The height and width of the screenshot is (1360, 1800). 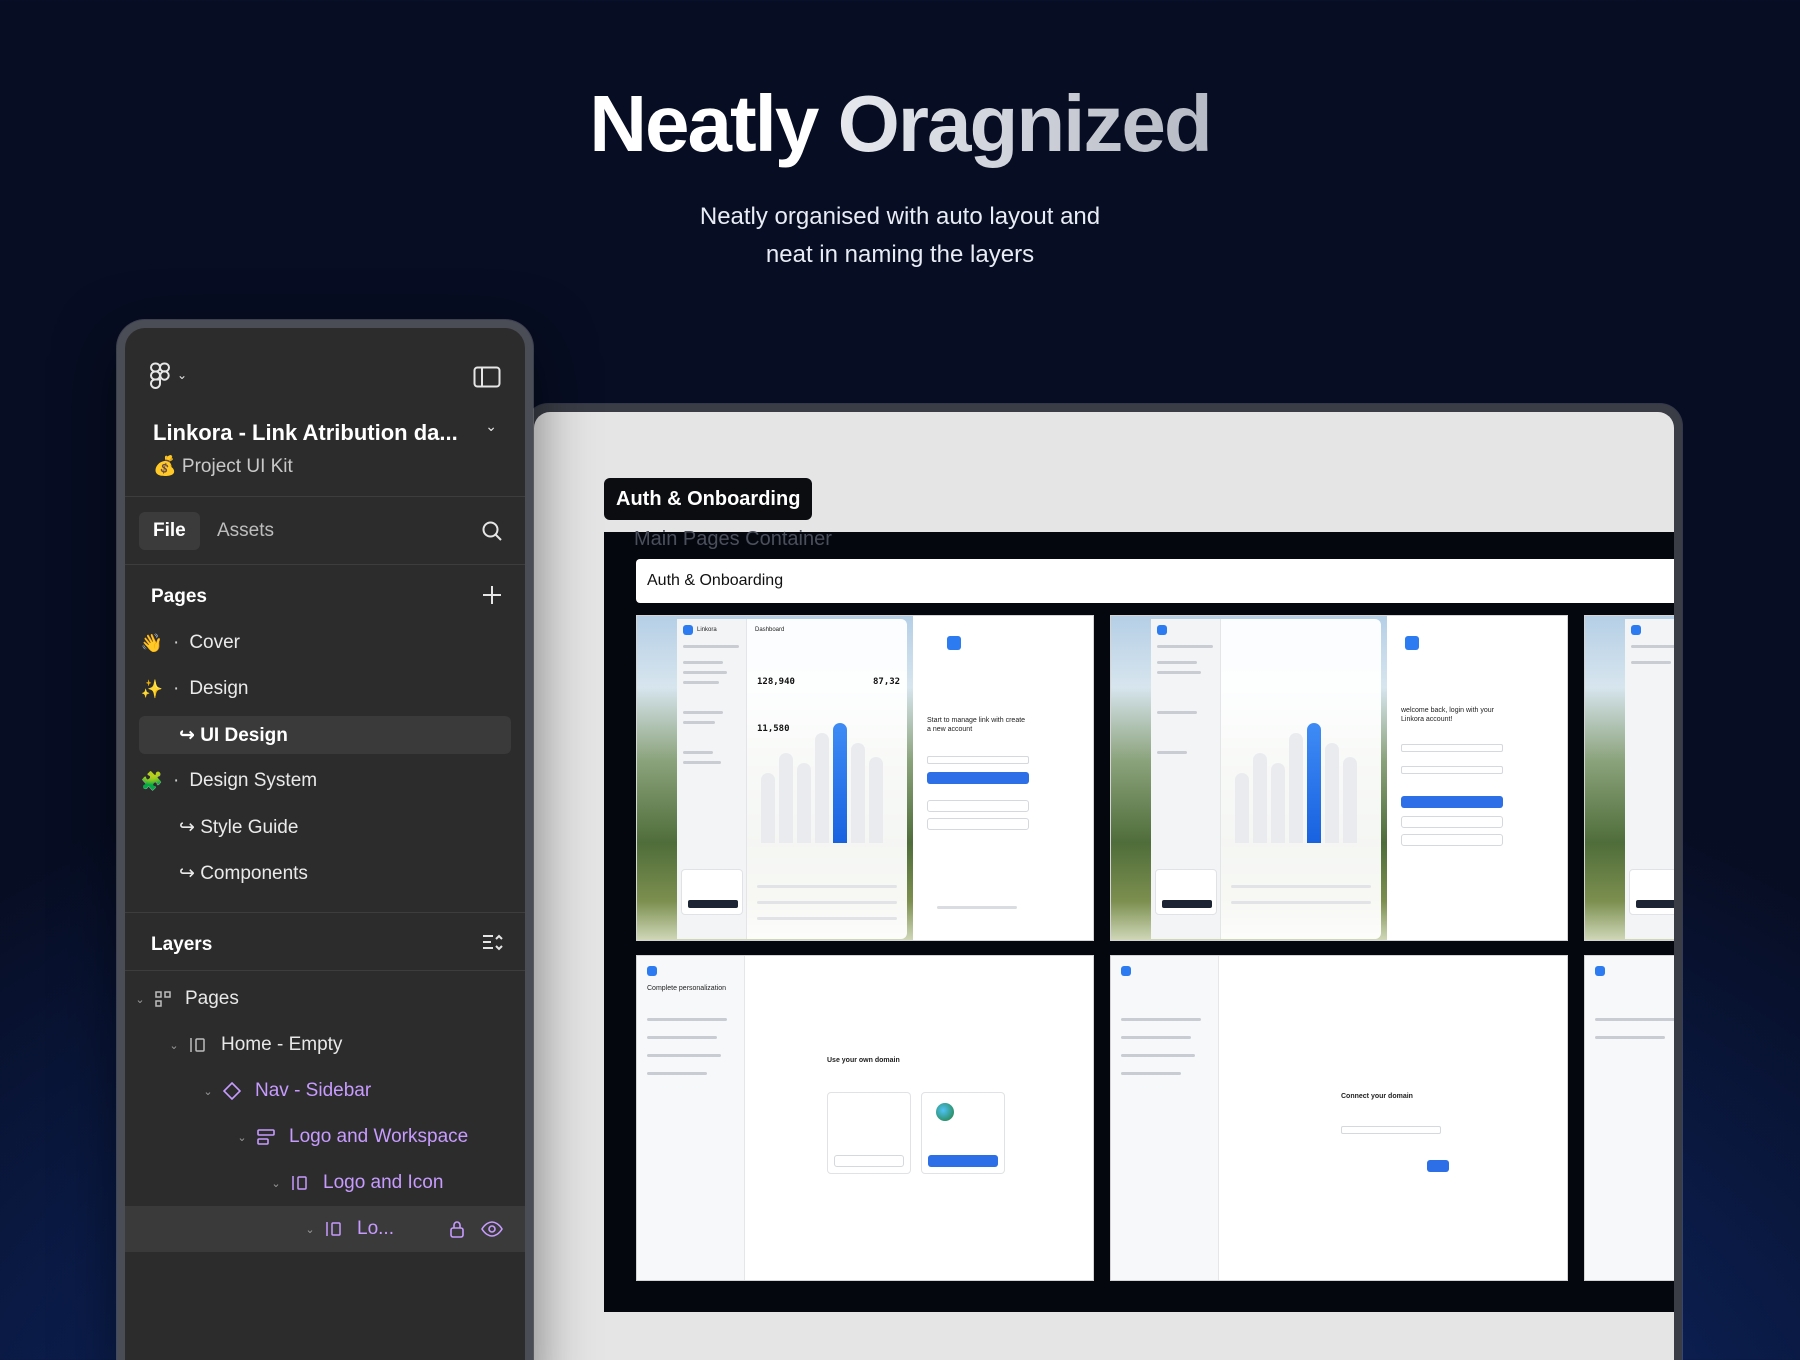 What do you see at coordinates (1377, 1096) in the screenshot?
I see `connect-heading: Connect your domain` at bounding box center [1377, 1096].